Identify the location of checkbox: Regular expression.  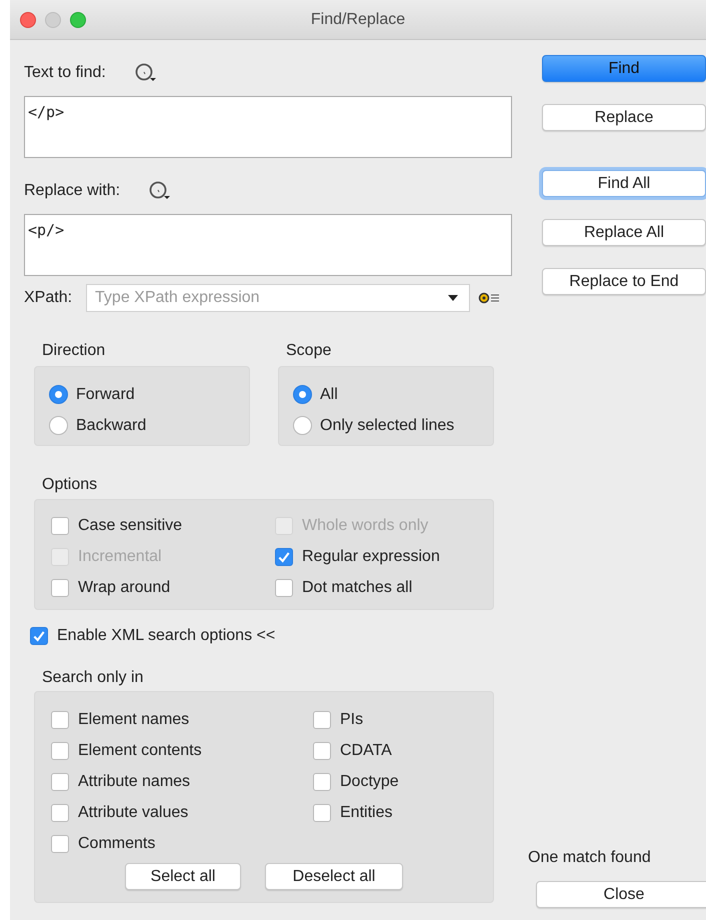
(357, 556).